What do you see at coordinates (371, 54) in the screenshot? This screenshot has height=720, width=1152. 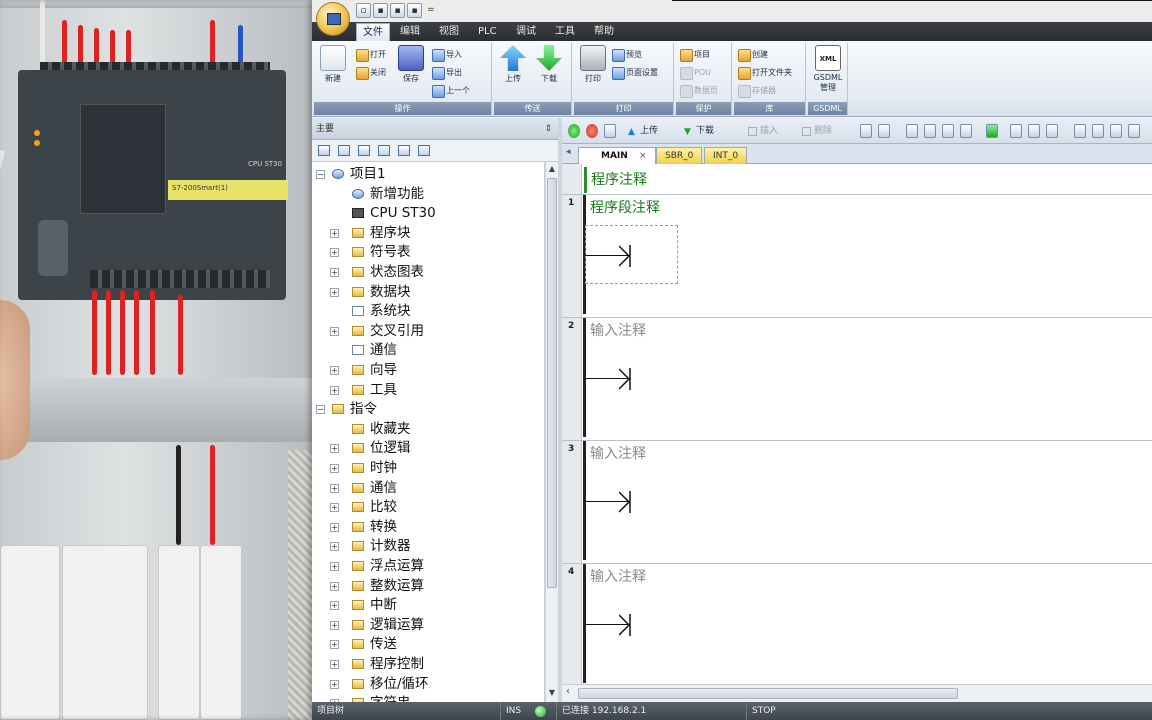 I see `open-button: 打开` at bounding box center [371, 54].